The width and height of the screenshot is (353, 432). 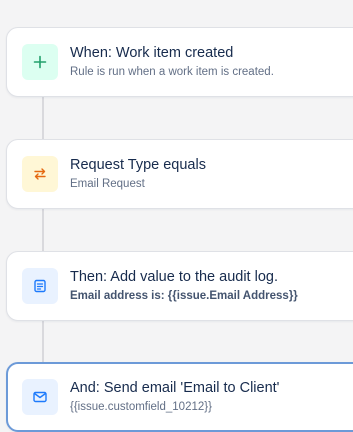 I want to click on step-title: Request Type equals, so click(x=138, y=165).